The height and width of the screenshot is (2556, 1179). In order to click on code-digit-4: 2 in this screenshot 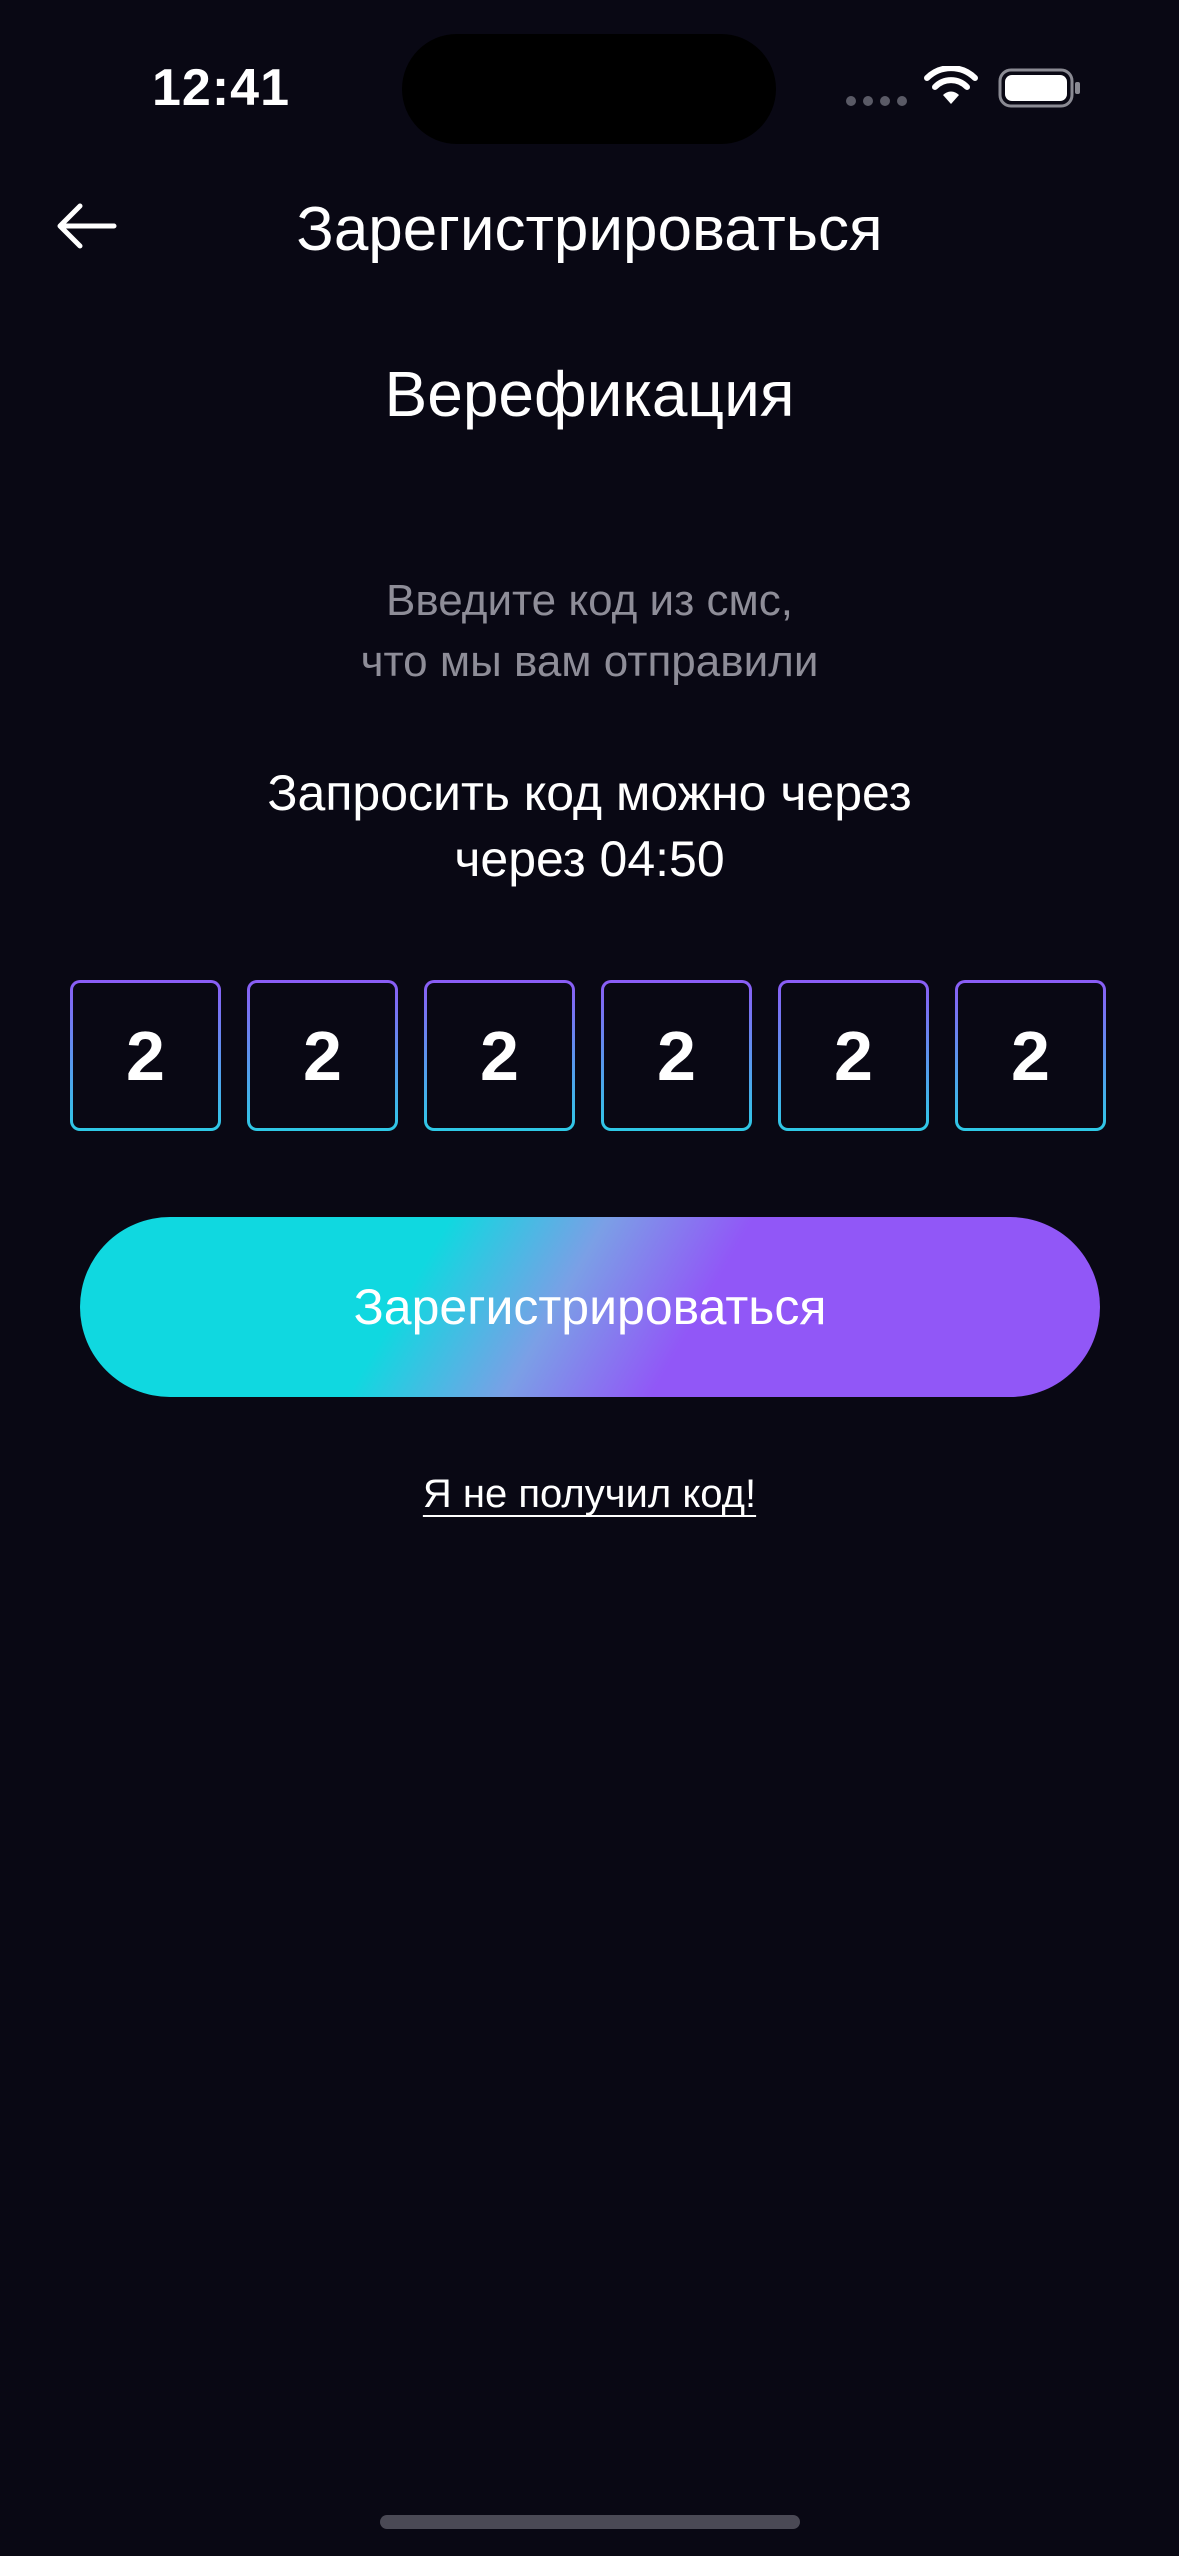, I will do `click(676, 1055)`.